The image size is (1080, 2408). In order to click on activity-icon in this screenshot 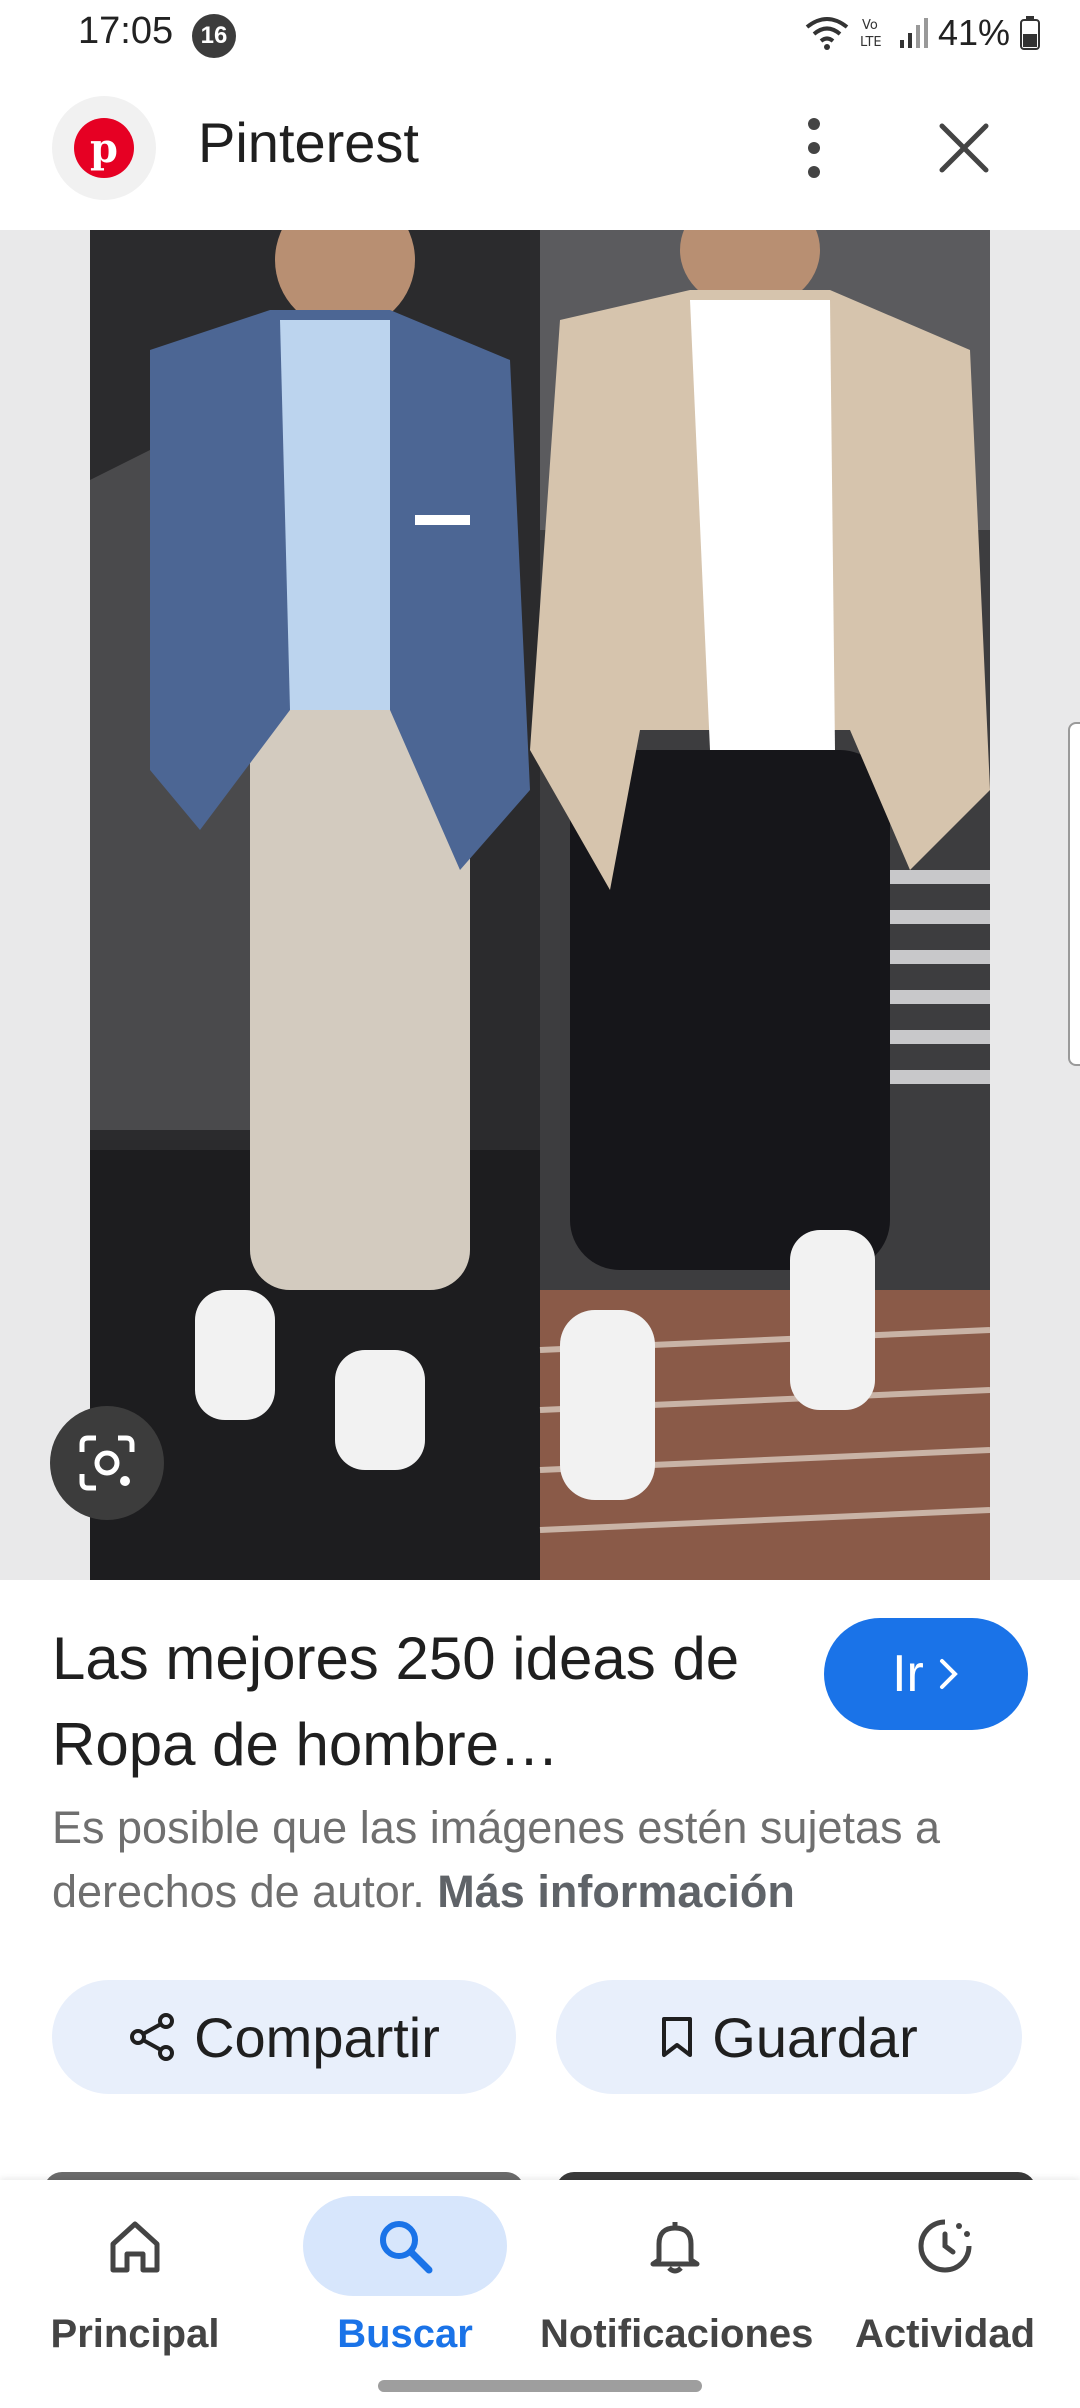, I will do `click(945, 2246)`.